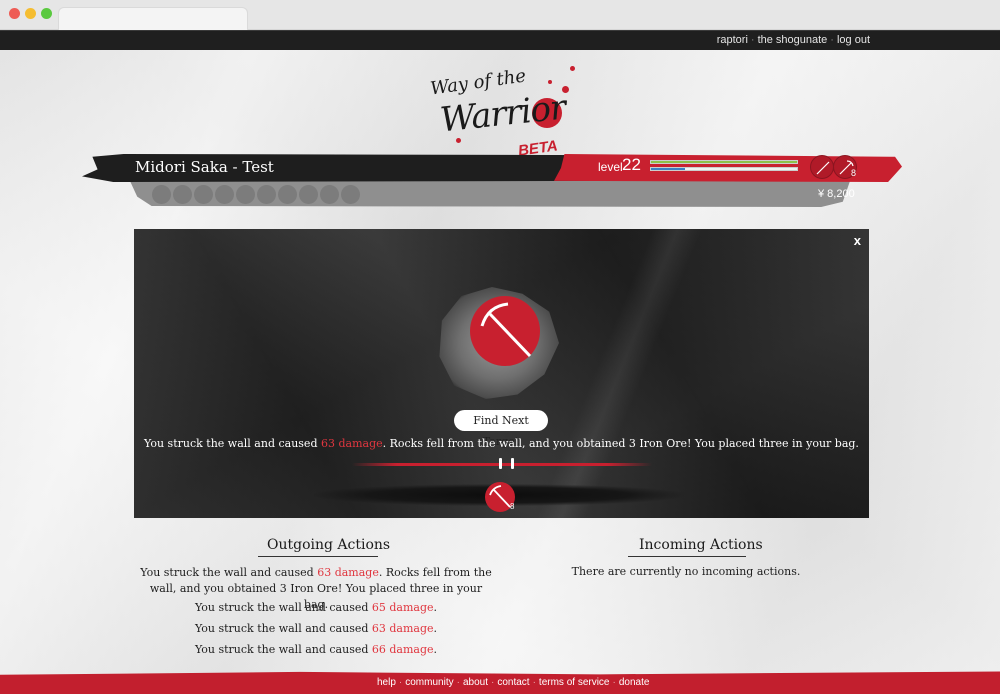 Image resolution: width=1000 pixels, height=694 pixels. Describe the element at coordinates (232, 443) in the screenshot. I see `result-text: You struck the wall and caused` at that location.